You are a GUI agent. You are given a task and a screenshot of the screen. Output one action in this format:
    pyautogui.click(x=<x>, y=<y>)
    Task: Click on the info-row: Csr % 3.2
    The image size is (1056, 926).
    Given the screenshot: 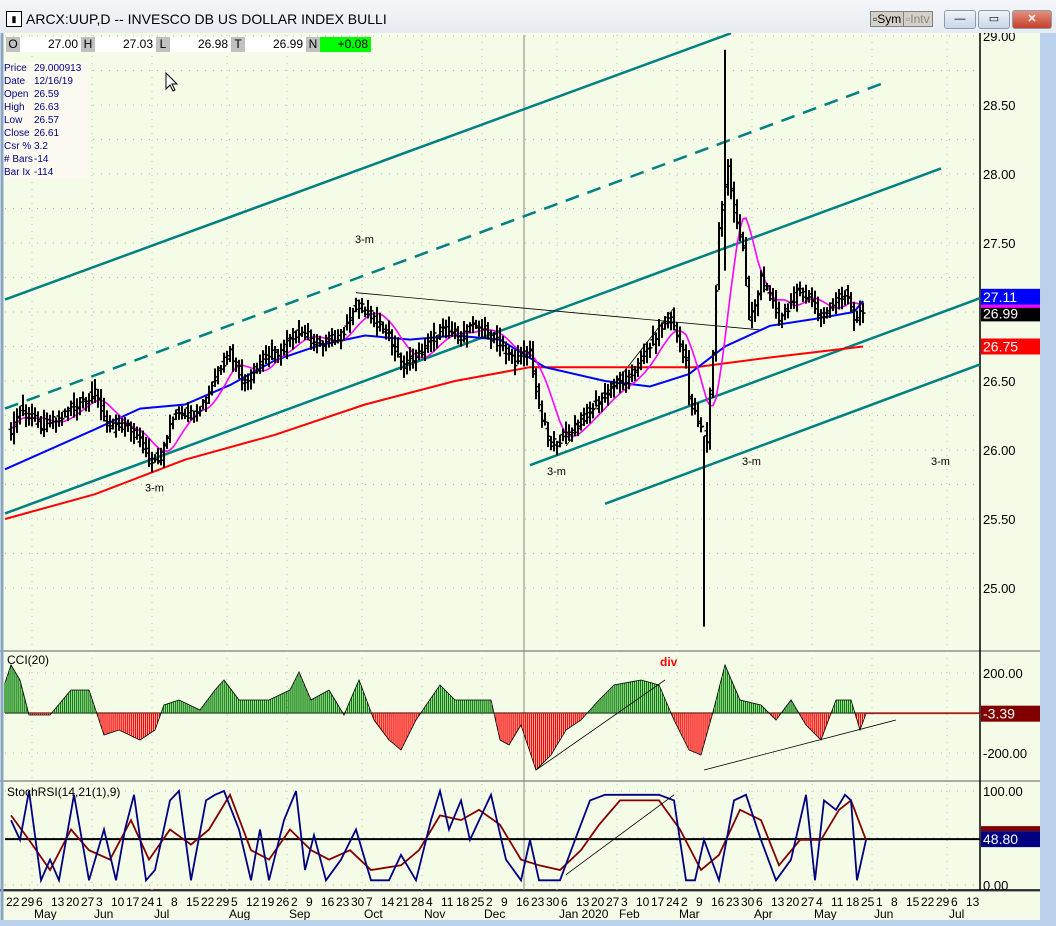 What is the action you would take?
    pyautogui.click(x=46, y=146)
    